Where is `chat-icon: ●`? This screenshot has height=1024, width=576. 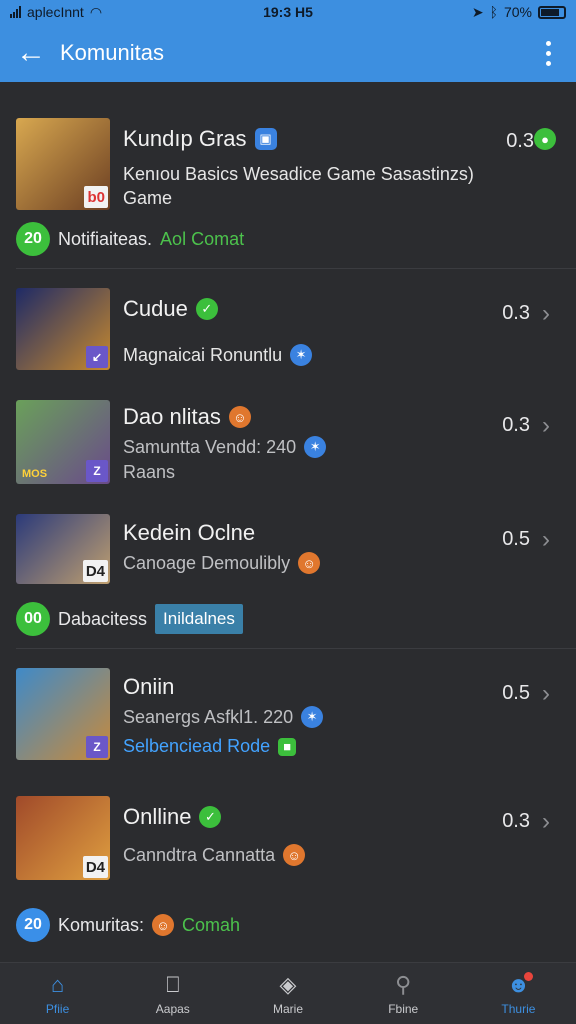 chat-icon: ● is located at coordinates (545, 139).